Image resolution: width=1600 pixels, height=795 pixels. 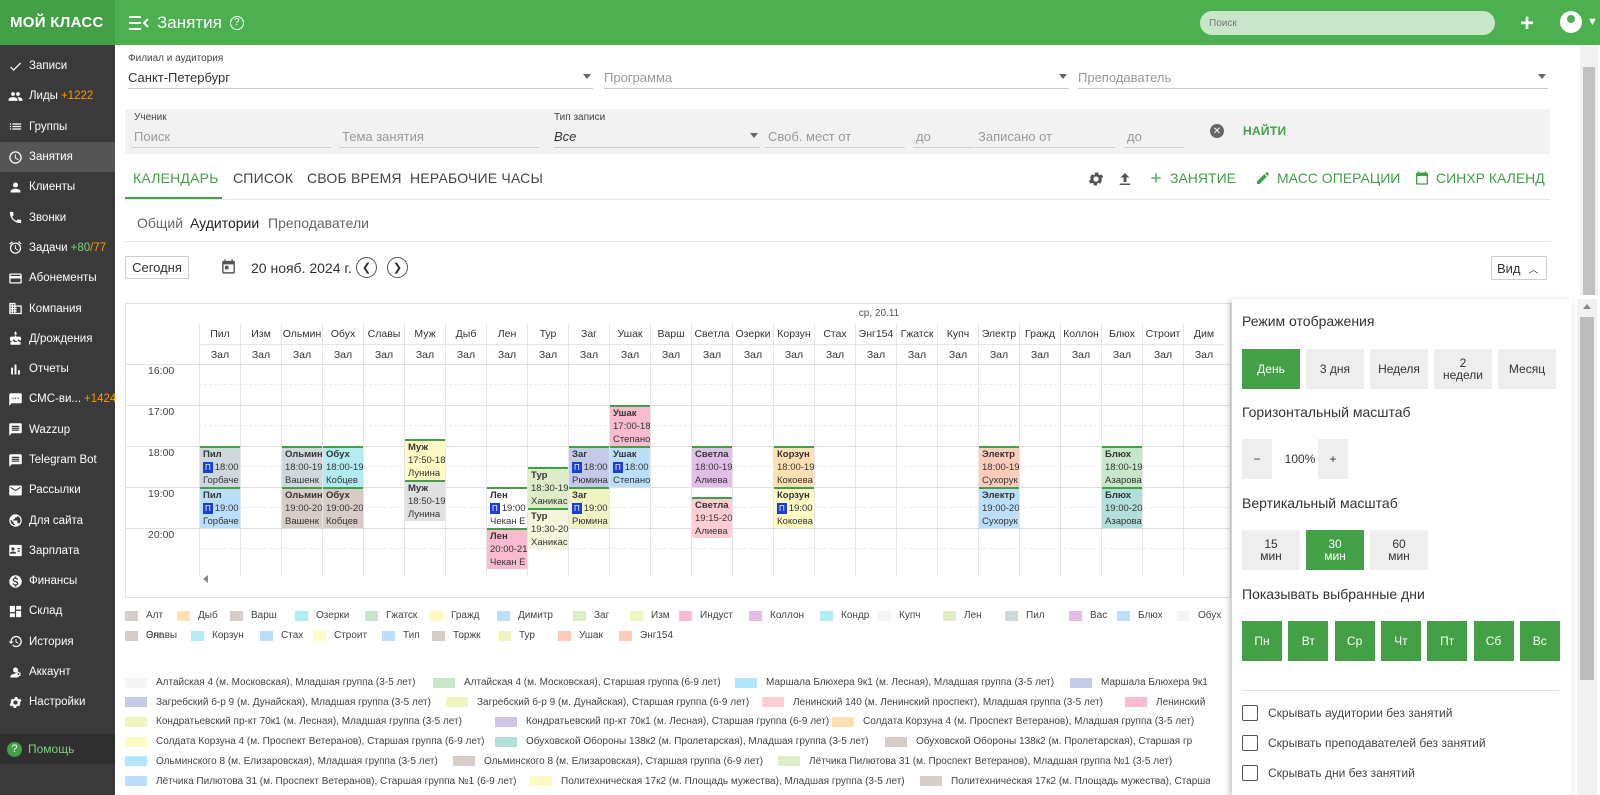 I want to click on find-button: НАЙТИ, so click(x=1264, y=131).